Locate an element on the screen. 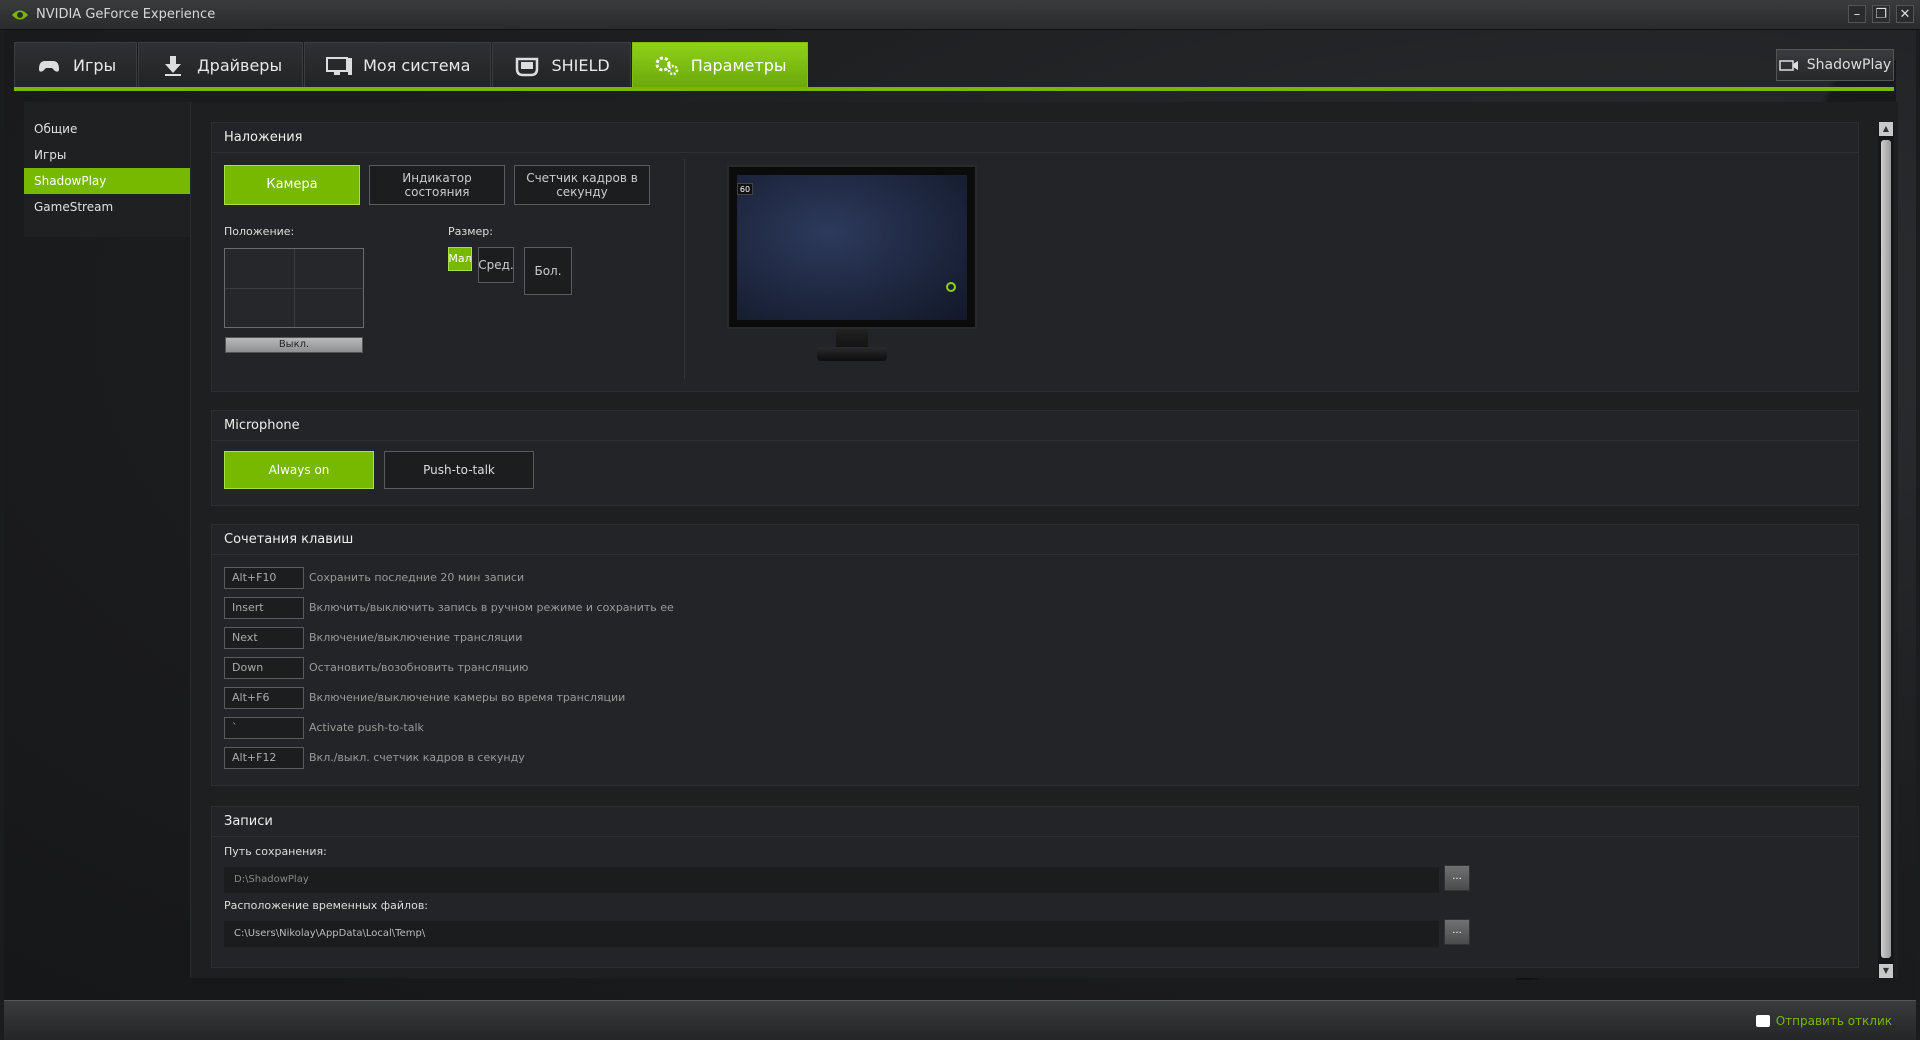 Image resolution: width=1920 pixels, height=1040 pixels. overlay-divider is located at coordinates (684, 269).